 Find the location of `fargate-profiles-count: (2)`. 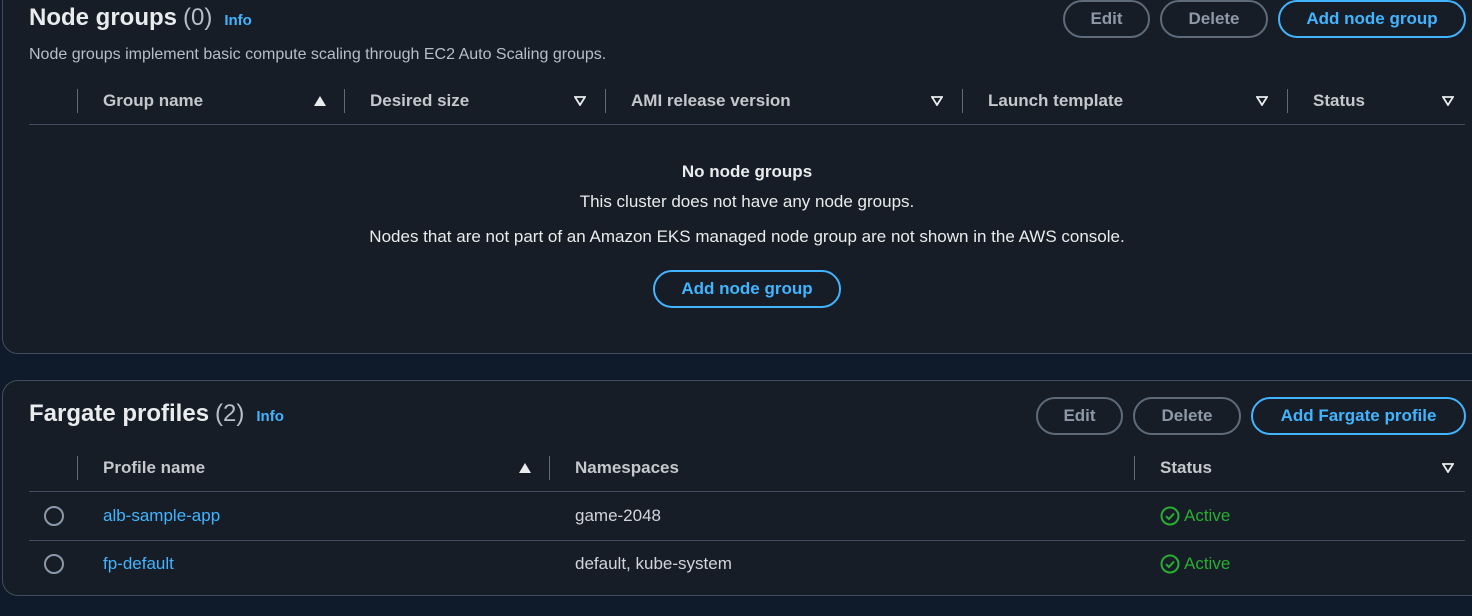

fargate-profiles-count: (2) is located at coordinates (230, 413).